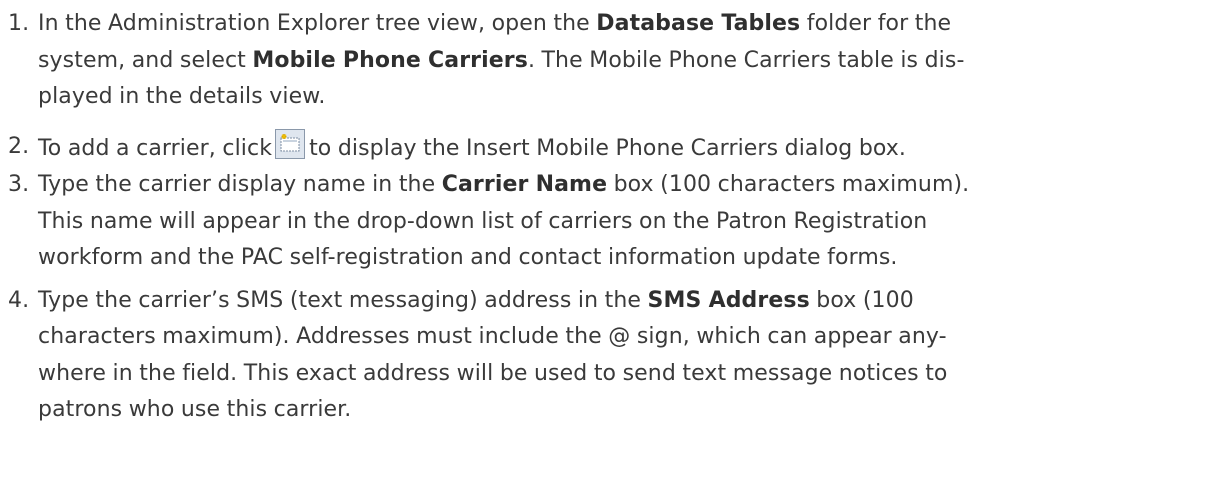 The height and width of the screenshot is (499, 1228). Describe the element at coordinates (155, 148) in the screenshot. I see `step-text: To add a carrier, click` at that location.